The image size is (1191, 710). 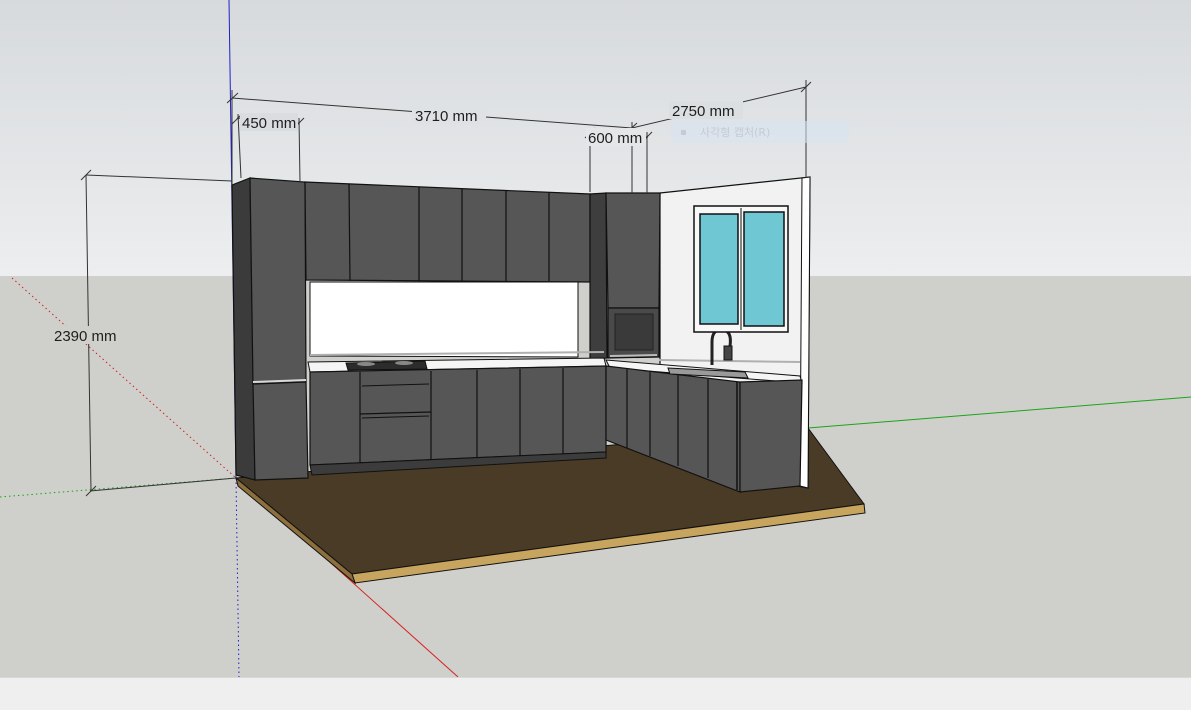 I want to click on dim-3710-label: 3710 mm, so click(x=446, y=116).